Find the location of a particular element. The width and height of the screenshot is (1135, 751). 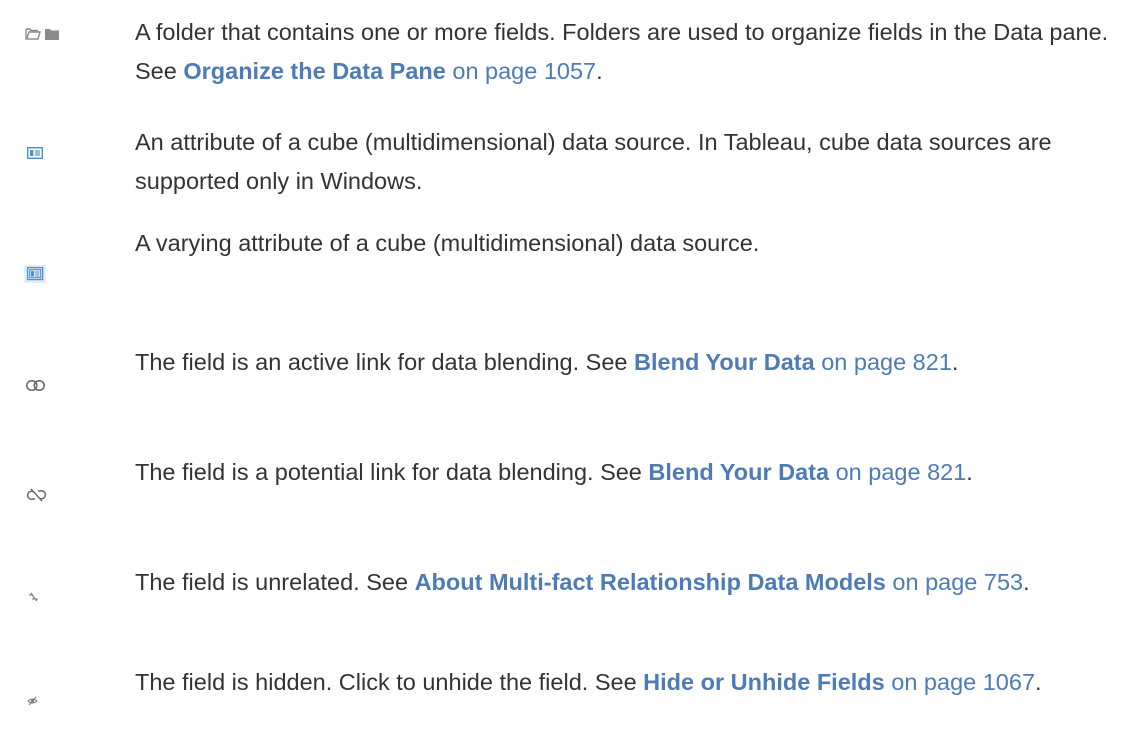

hidden-field-icon is located at coordinates (32, 701).